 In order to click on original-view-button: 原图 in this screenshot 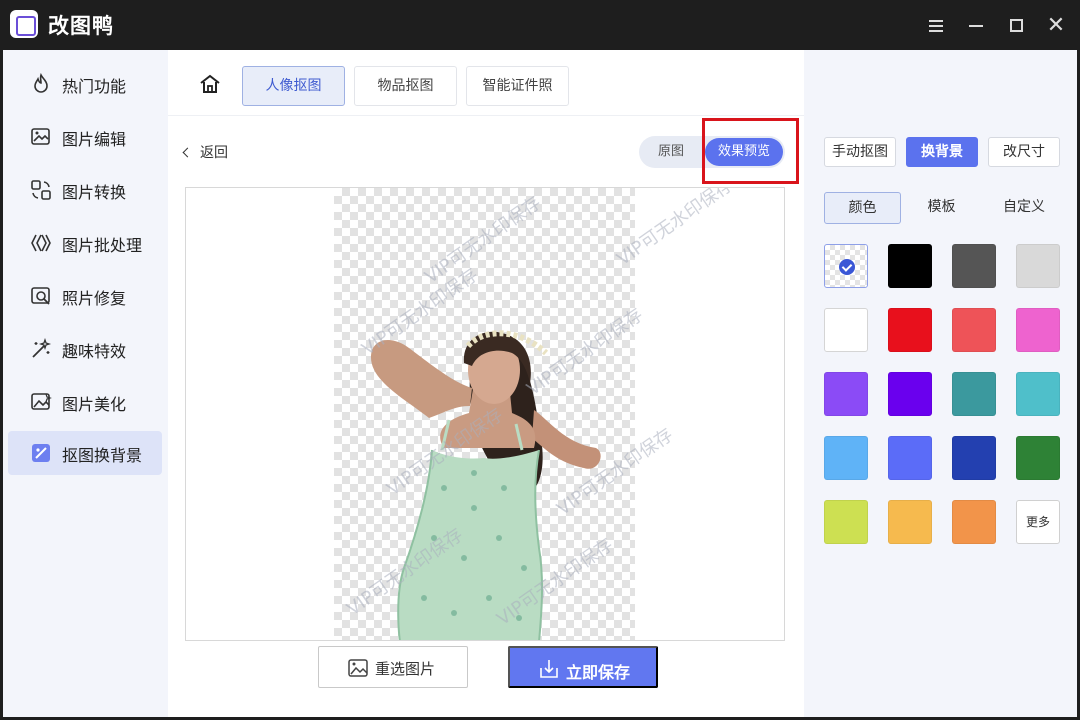, I will do `click(671, 152)`.